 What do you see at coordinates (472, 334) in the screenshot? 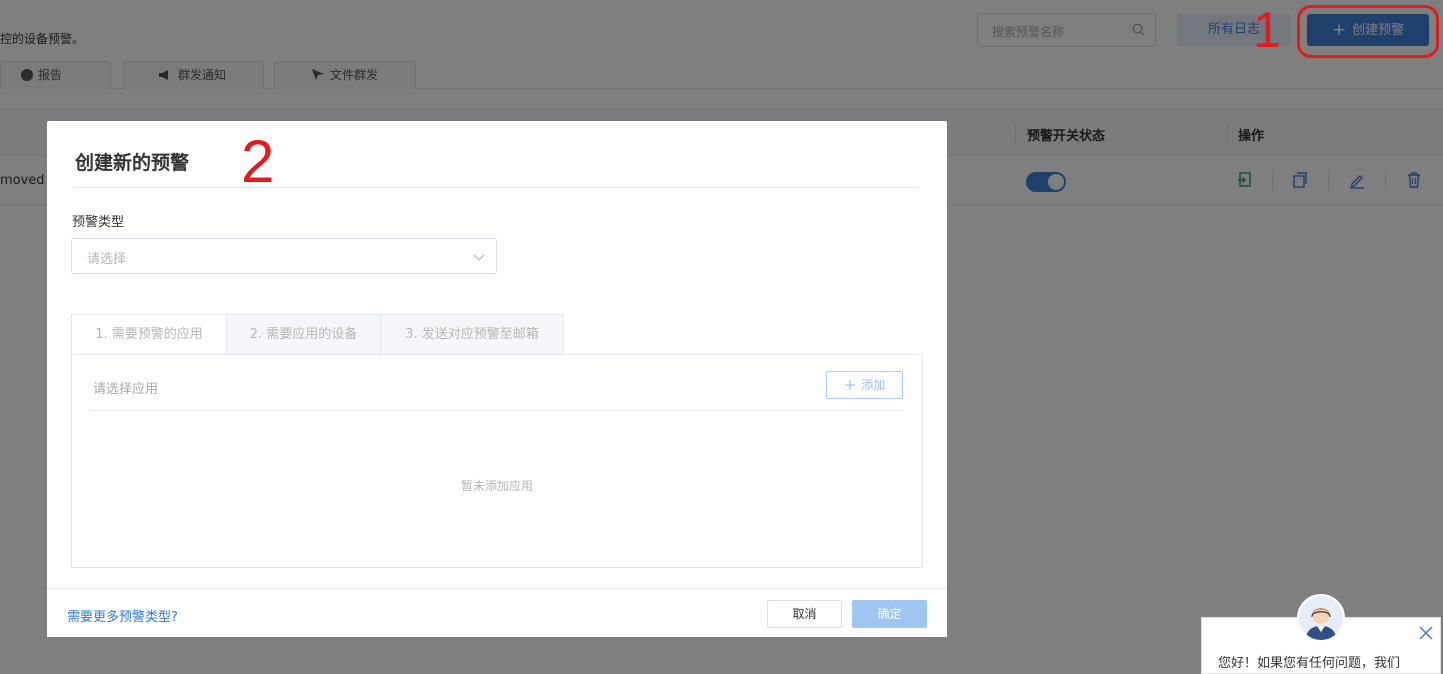
I see `tab-step-email: 3. 发送对应预警至邮箱` at bounding box center [472, 334].